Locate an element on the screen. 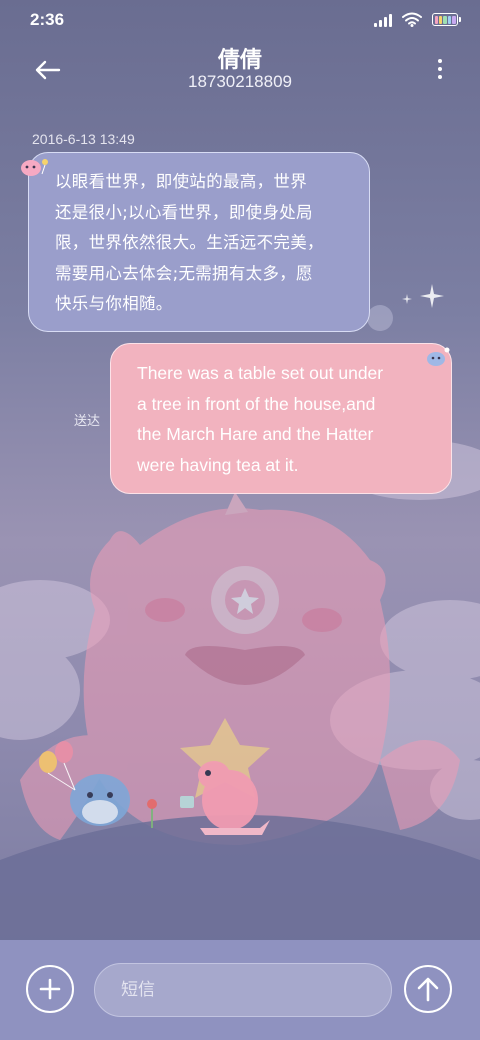  message-line: a tree in front of the house,and is located at coordinates (256, 403).